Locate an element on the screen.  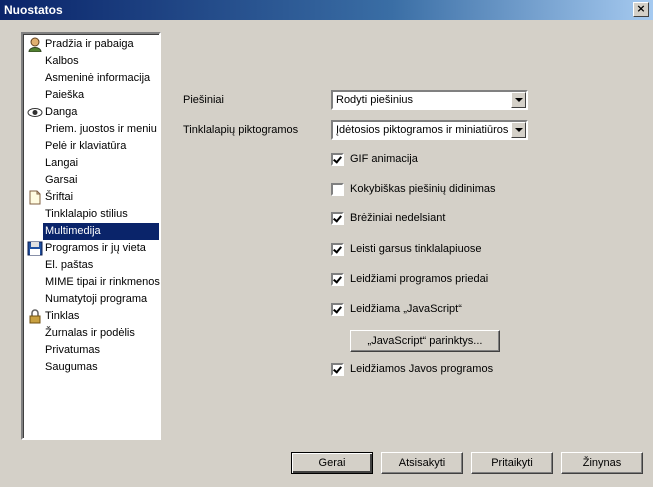
sidebar-item-toolbars: Priem. juostos ir meniu is located at coordinates (91, 129).